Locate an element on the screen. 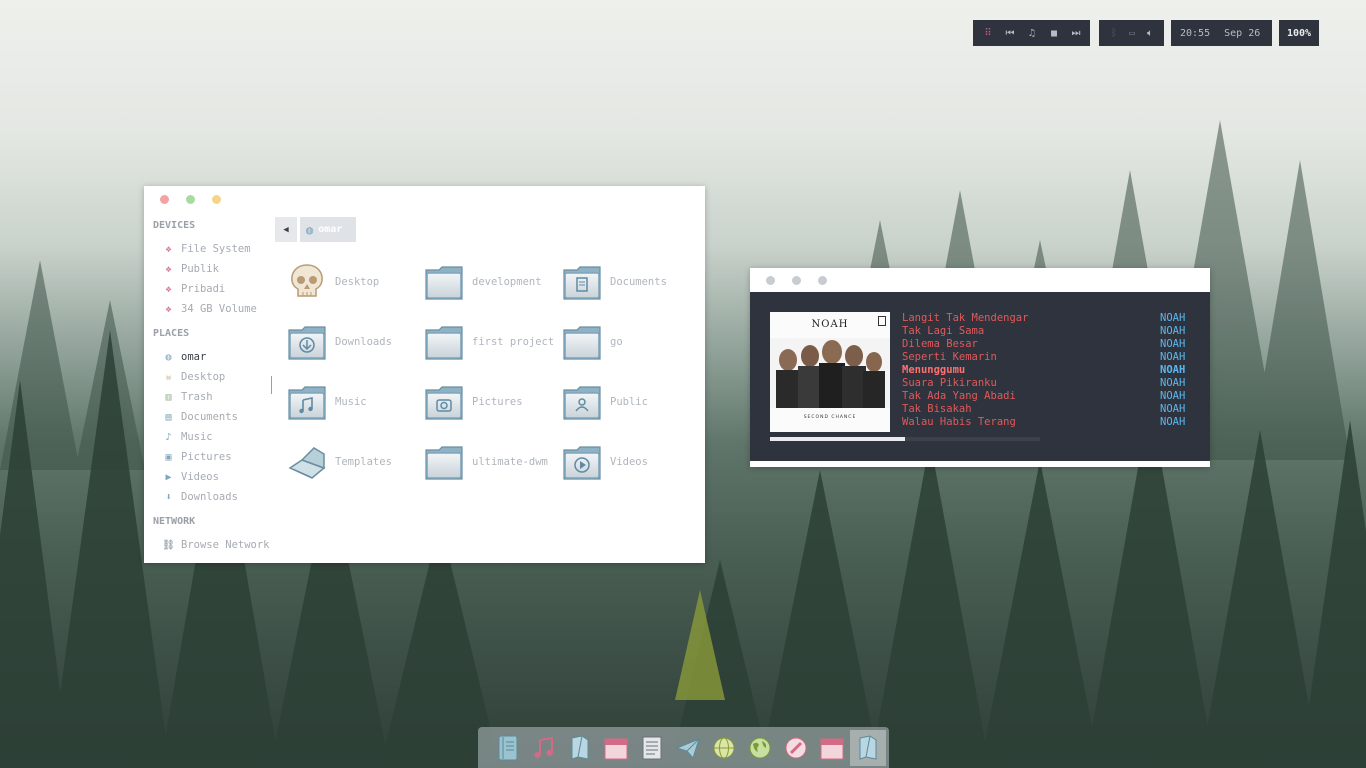 Image resolution: width=1366 pixels, height=768 pixels. files-icon is located at coordinates (580, 748).